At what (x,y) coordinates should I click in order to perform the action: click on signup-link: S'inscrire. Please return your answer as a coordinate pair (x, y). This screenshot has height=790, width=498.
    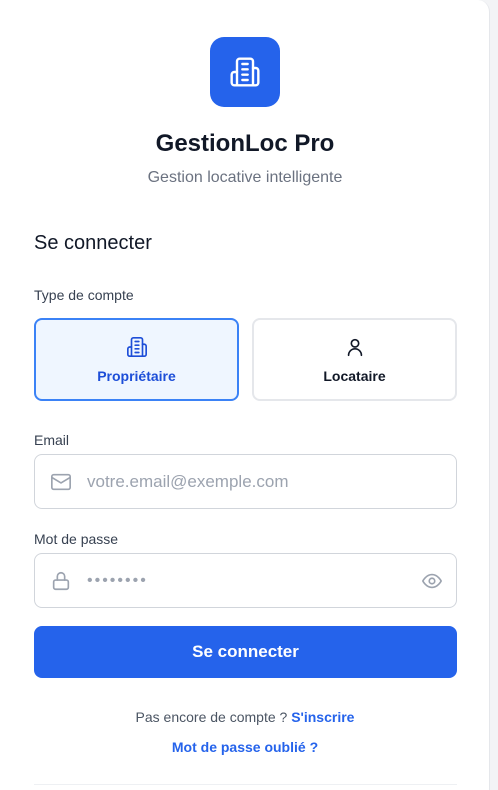
    Looking at the image, I should click on (322, 717).